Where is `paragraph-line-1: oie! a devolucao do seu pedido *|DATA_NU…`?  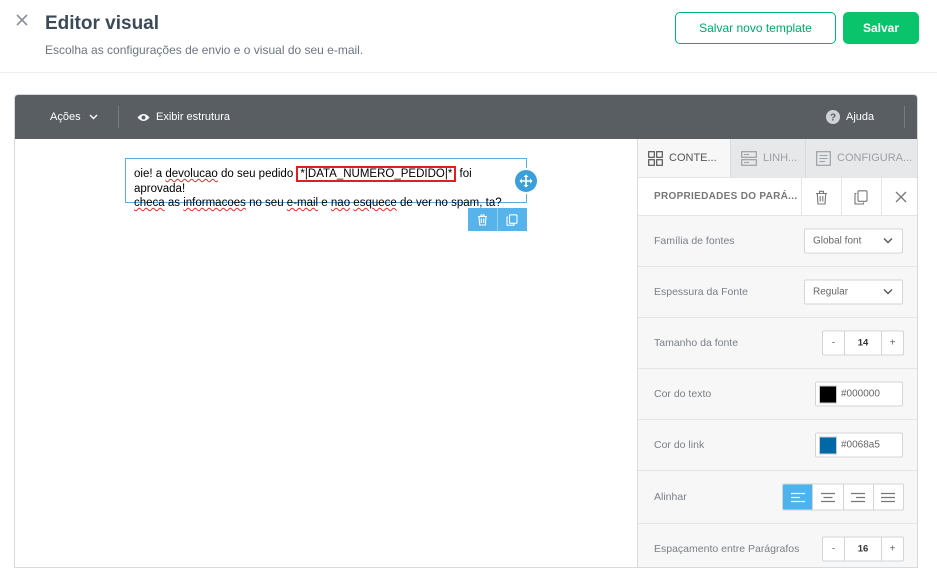
paragraph-line-1: oie! a devolucao do seu pedido *|DATA_NU… is located at coordinates (303, 180).